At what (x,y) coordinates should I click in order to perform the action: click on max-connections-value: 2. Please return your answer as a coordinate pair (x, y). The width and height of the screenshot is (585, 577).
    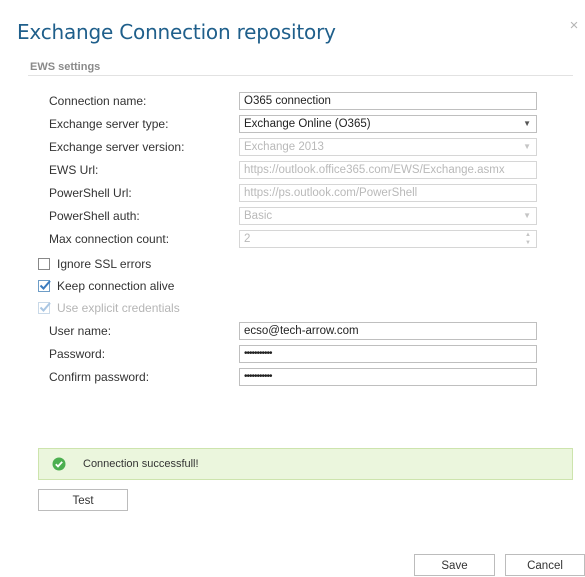
    Looking at the image, I should click on (247, 239).